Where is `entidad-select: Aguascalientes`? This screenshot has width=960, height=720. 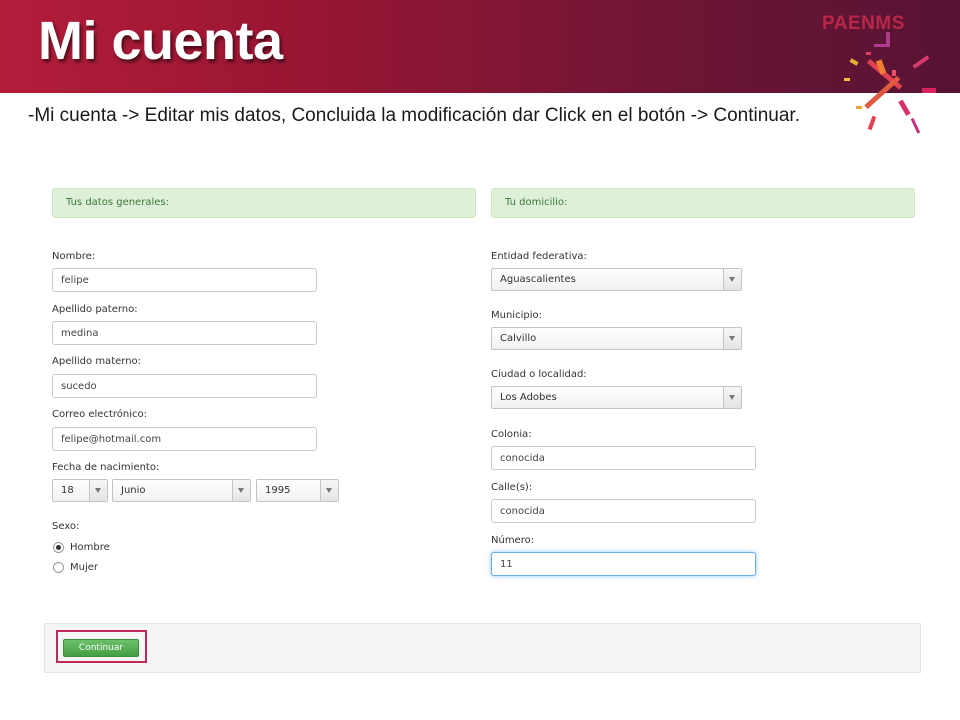
entidad-select: Aguascalientes is located at coordinates (616, 279).